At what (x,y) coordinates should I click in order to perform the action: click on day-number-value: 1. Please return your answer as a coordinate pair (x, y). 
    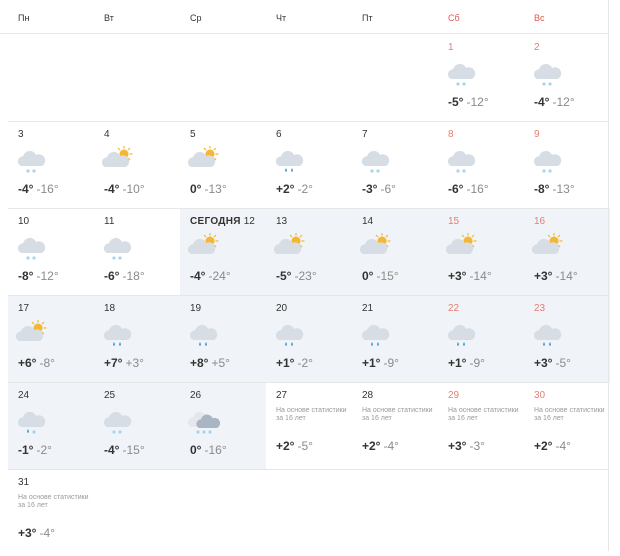
    Looking at the image, I should click on (451, 47).